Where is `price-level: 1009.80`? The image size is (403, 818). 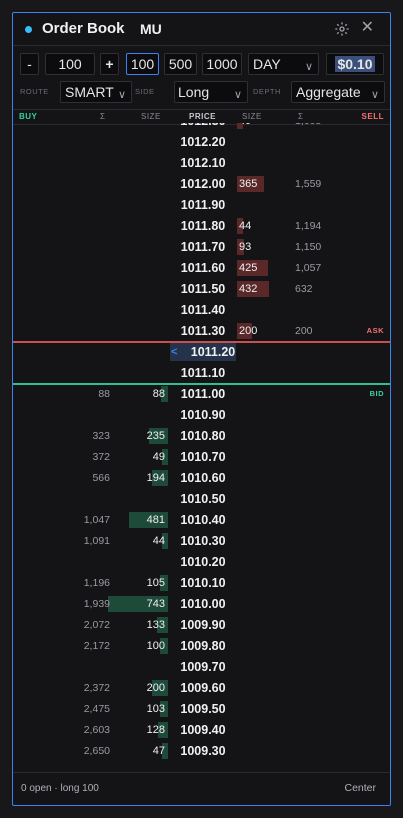
price-level: 1009.80 is located at coordinates (203, 646).